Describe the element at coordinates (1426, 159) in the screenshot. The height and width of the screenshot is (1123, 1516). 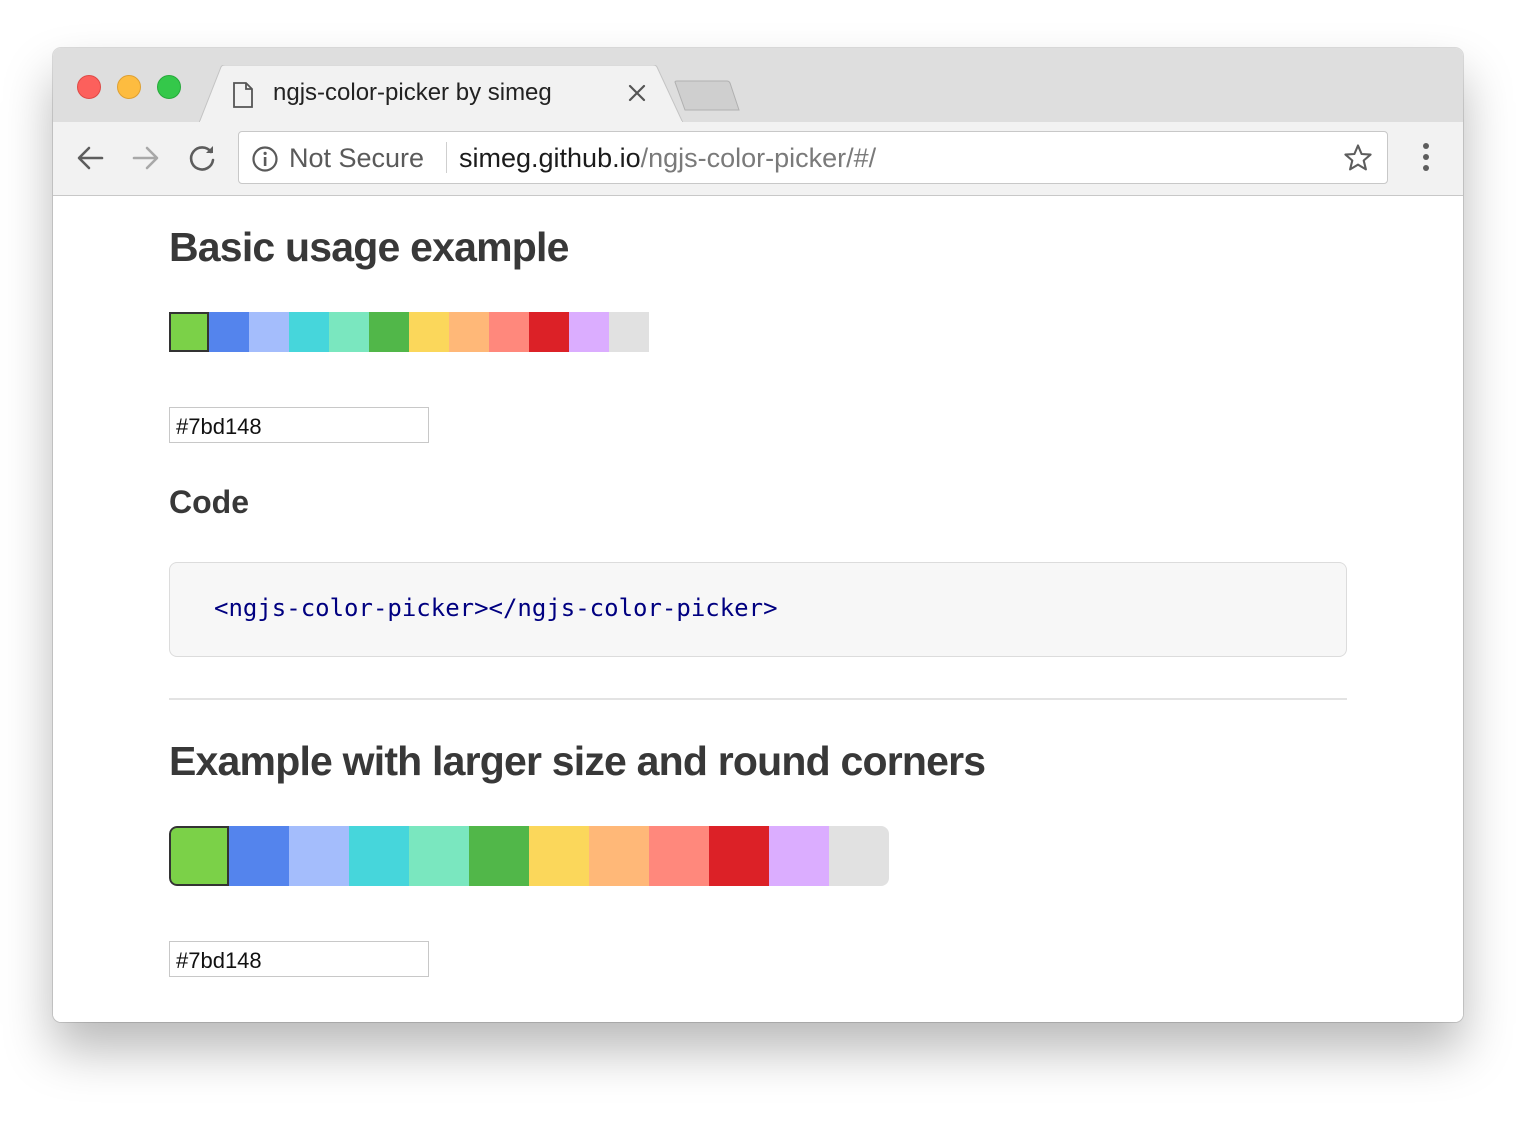
I see `more-vertical-icon` at that location.